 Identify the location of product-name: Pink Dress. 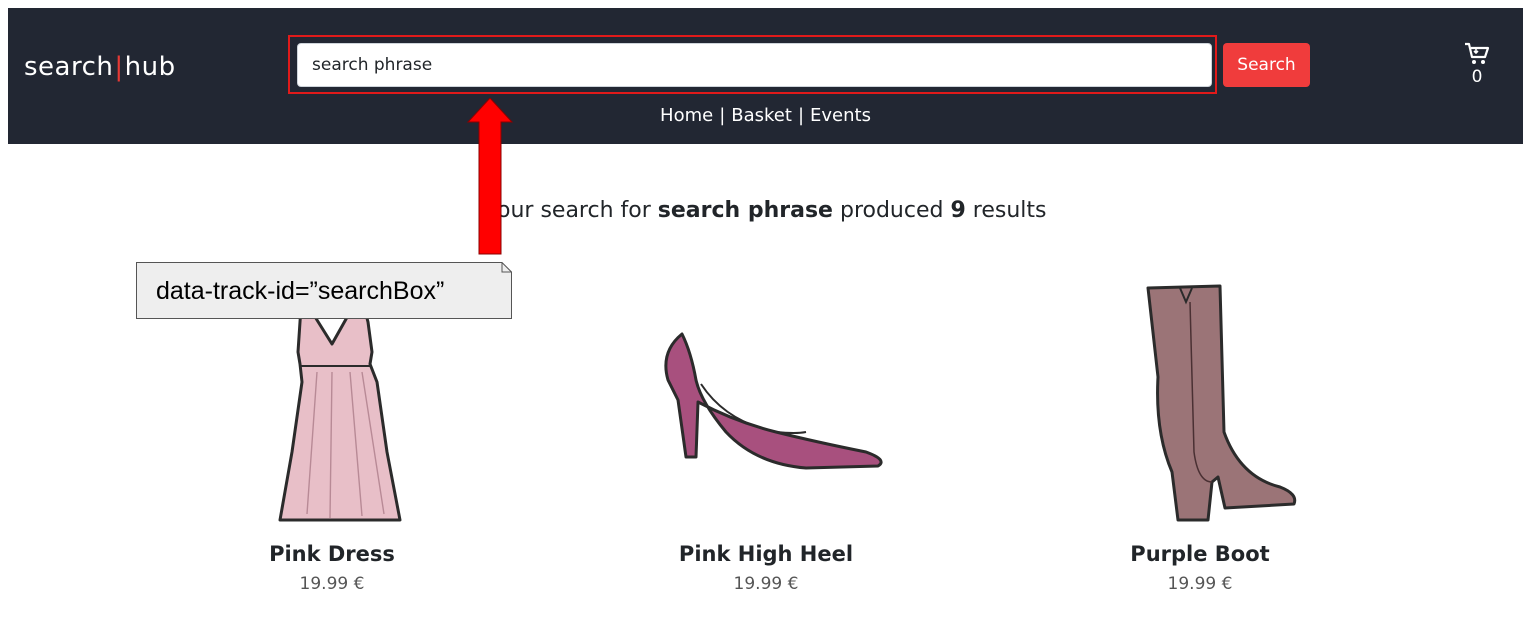
(332, 554).